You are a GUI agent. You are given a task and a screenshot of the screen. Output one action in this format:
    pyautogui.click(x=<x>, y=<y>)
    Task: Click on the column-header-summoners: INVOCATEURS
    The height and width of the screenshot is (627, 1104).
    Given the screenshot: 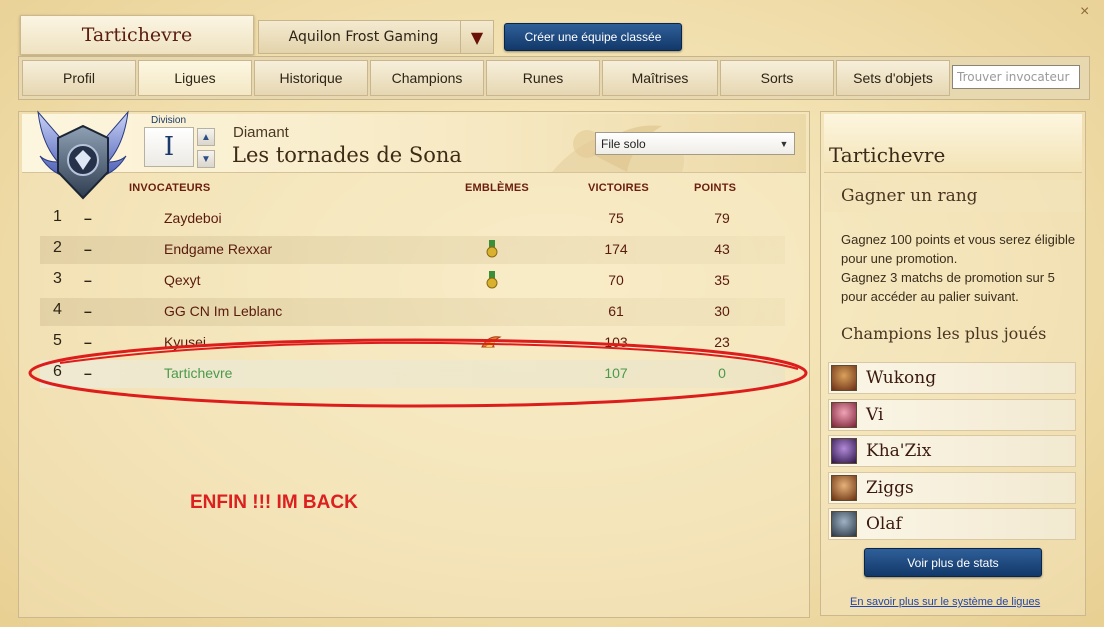 What is the action you would take?
    pyautogui.click(x=169, y=188)
    